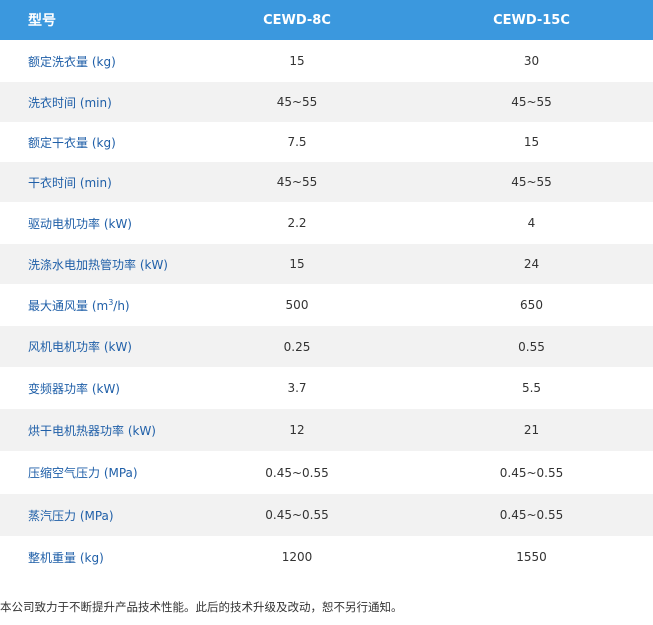 This screenshot has height=625, width=653. What do you see at coordinates (297, 305) in the screenshot?
I see `cell-cewd-8c: 500` at bounding box center [297, 305].